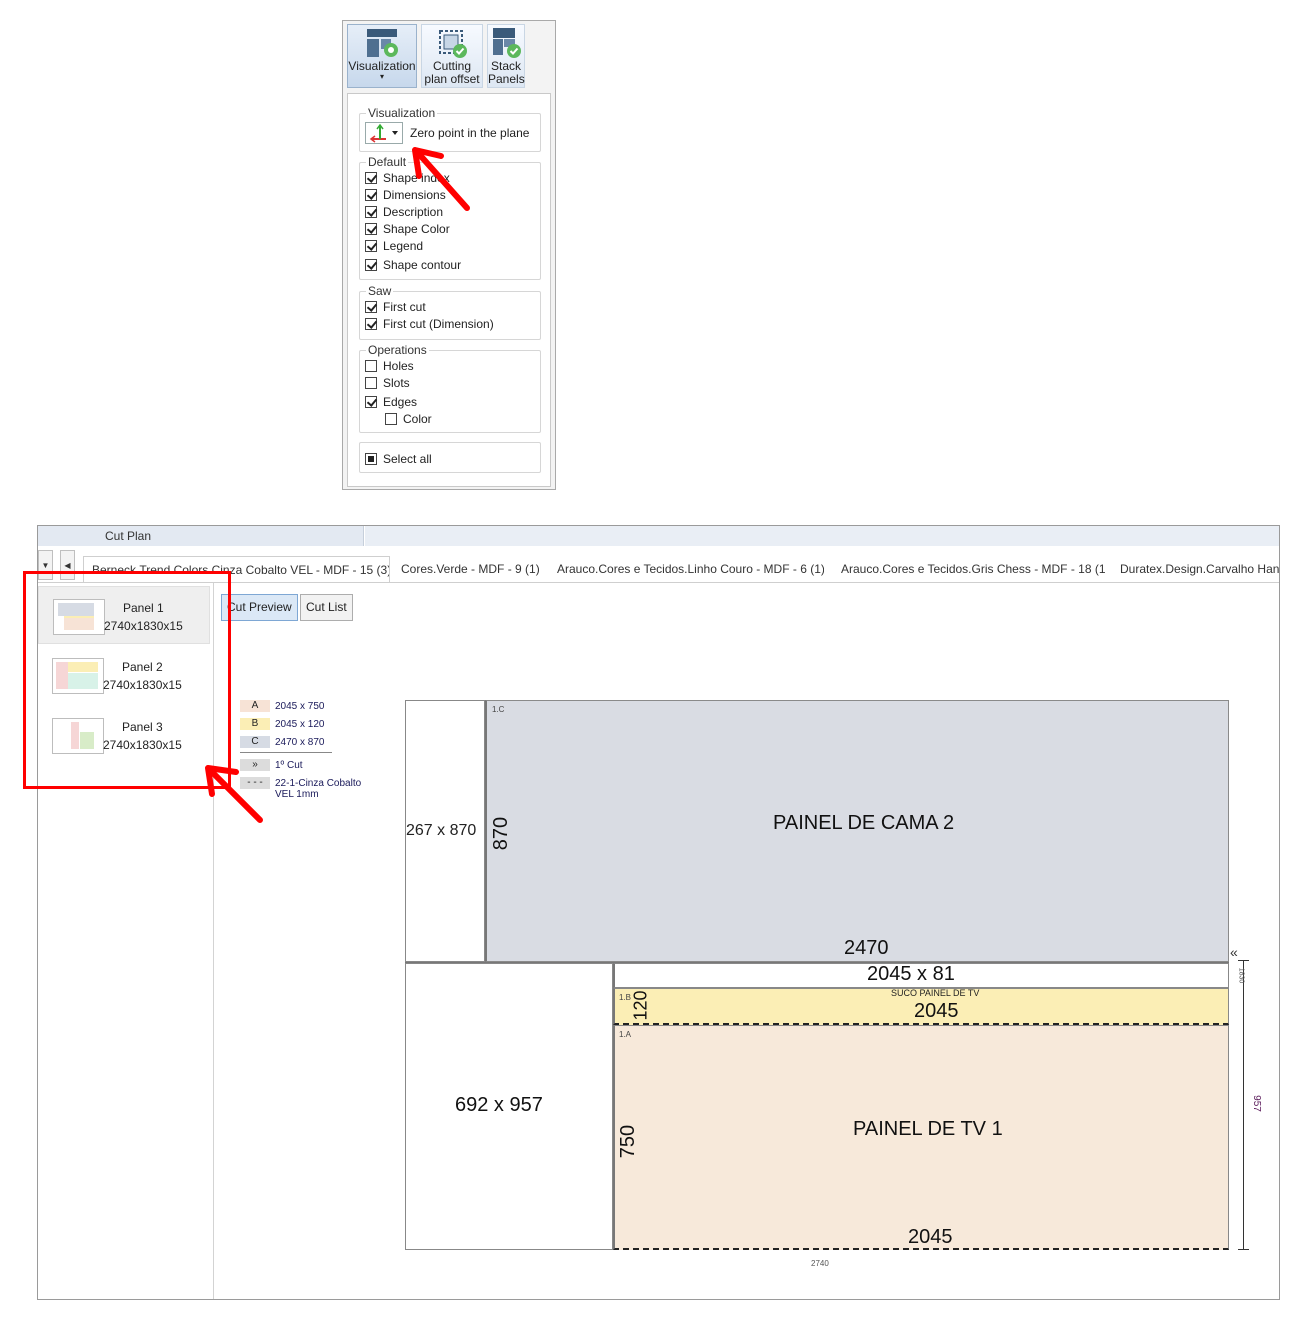 The width and height of the screenshot is (1313, 1318). Describe the element at coordinates (387, 162) in the screenshot. I see `default-group-title: Default` at that location.